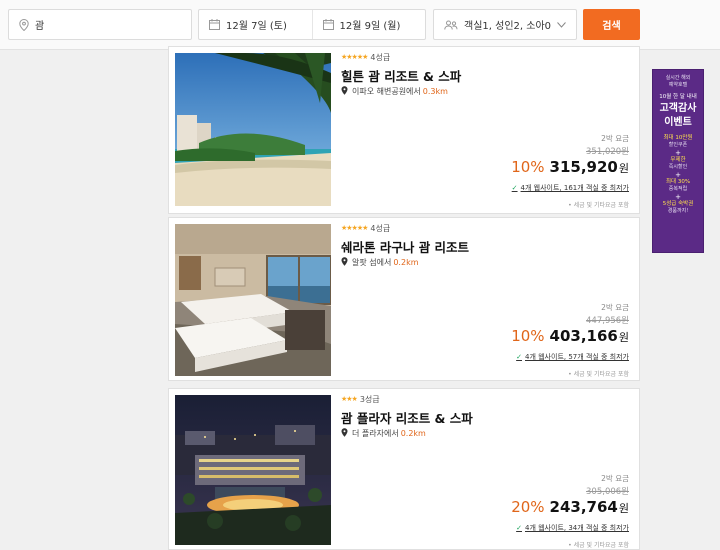  Describe the element at coordinates (508, 26) in the screenshot. I see `guests-value: 객실1, 성인2, 소아0` at that location.